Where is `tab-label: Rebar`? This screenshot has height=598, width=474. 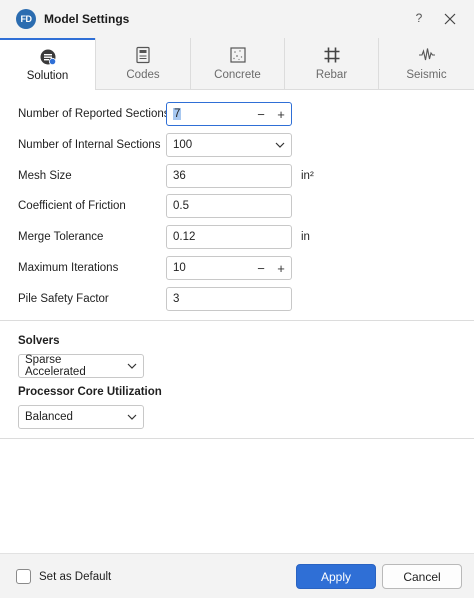 tab-label: Rebar is located at coordinates (331, 75).